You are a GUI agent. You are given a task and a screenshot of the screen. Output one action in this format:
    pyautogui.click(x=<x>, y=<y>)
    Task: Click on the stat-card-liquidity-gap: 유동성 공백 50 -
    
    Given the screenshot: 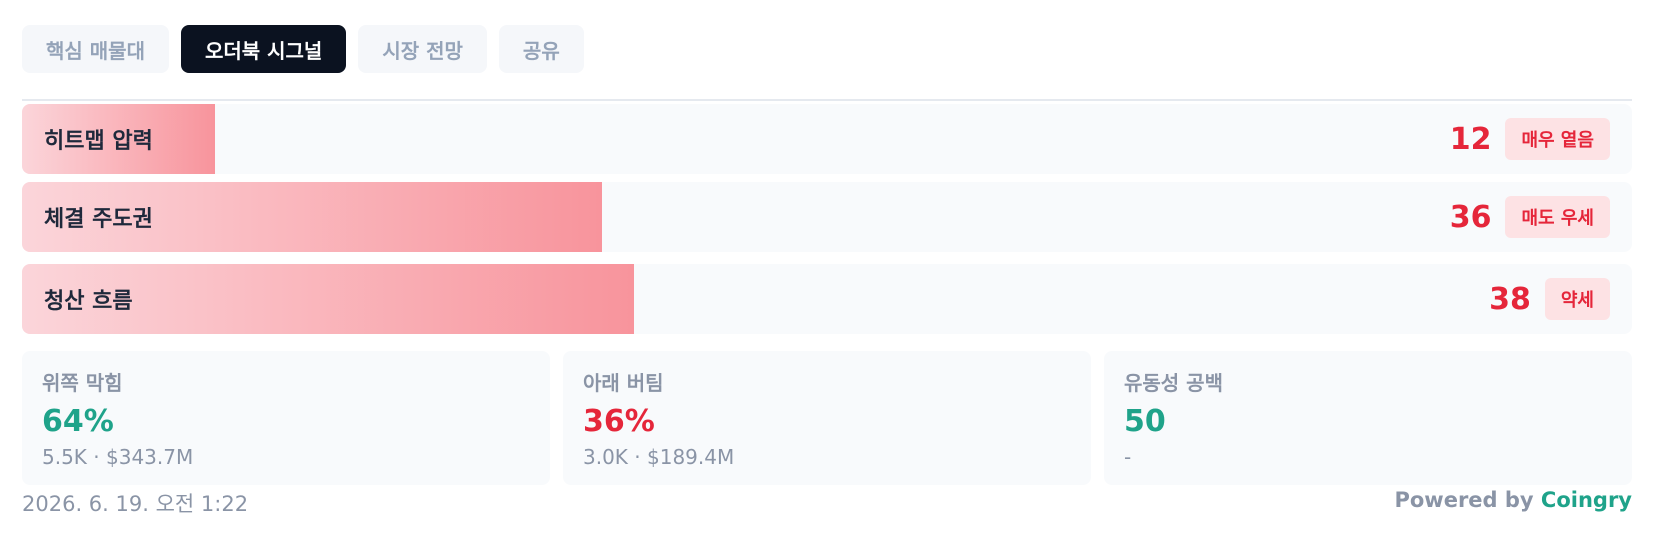 What is the action you would take?
    pyautogui.click(x=1368, y=418)
    